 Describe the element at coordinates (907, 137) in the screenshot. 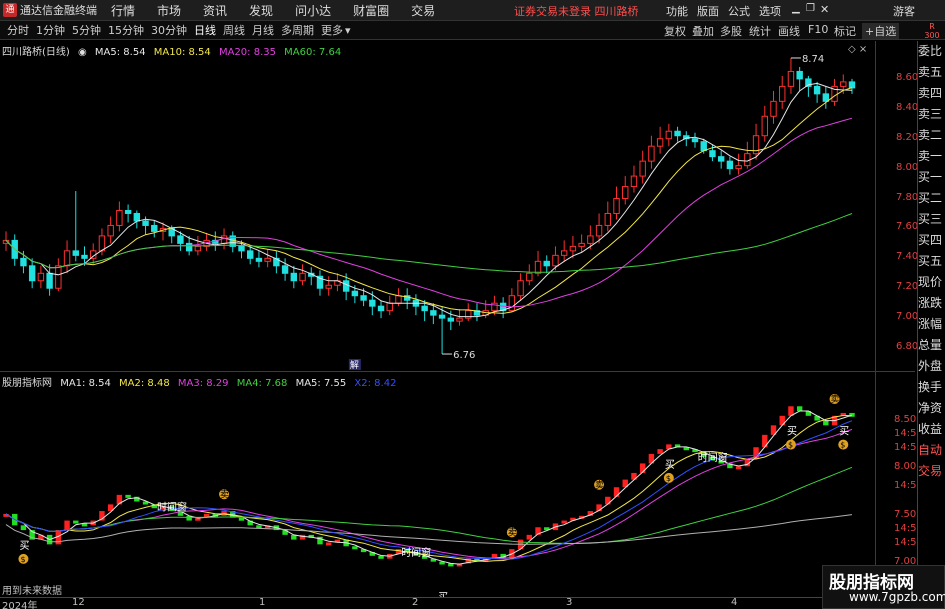

I see `price-axis-tick: 8.20` at that location.